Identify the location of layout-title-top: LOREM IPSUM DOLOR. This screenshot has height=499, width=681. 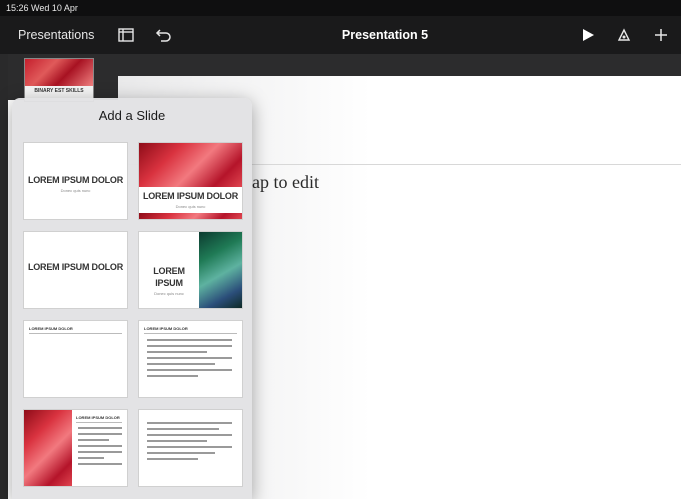
(75, 359).